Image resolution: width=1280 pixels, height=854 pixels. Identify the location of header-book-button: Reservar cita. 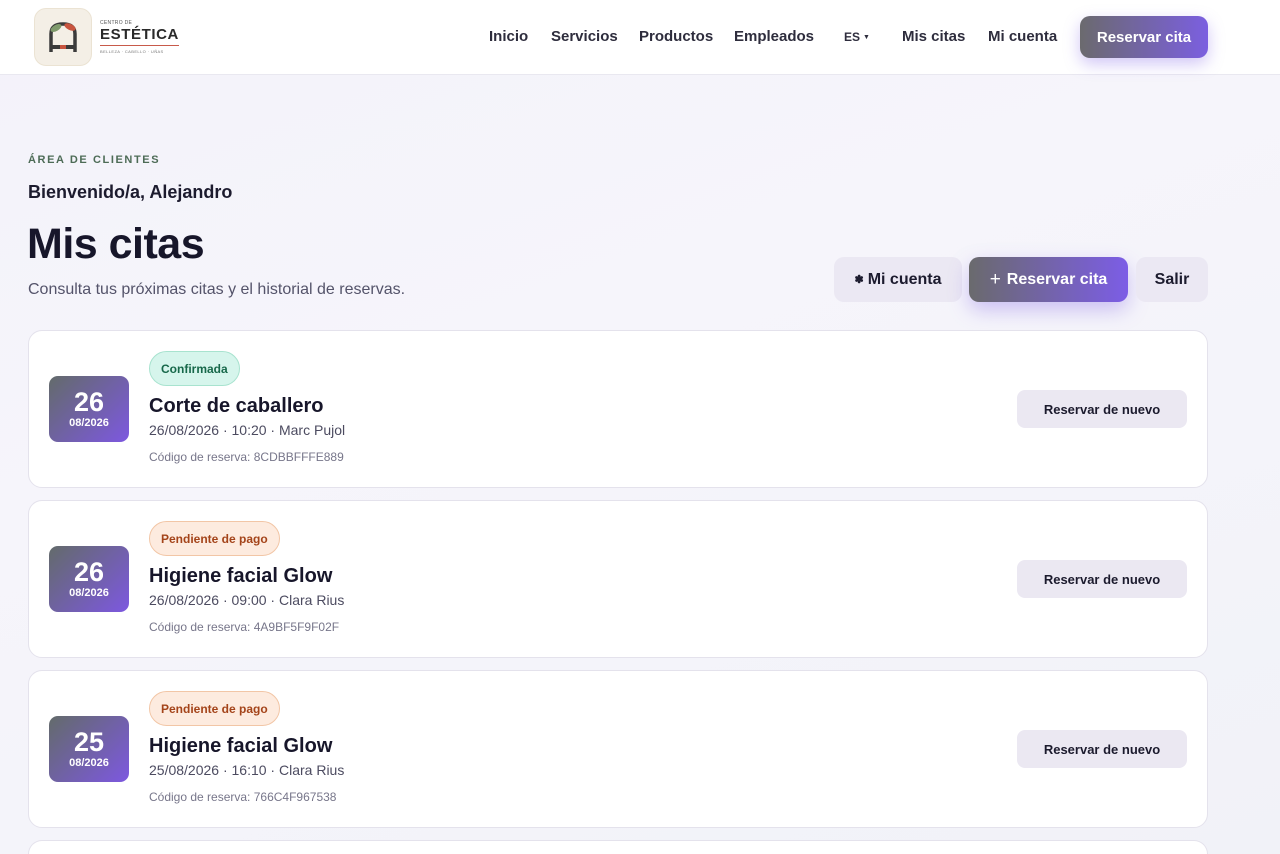
(1144, 37).